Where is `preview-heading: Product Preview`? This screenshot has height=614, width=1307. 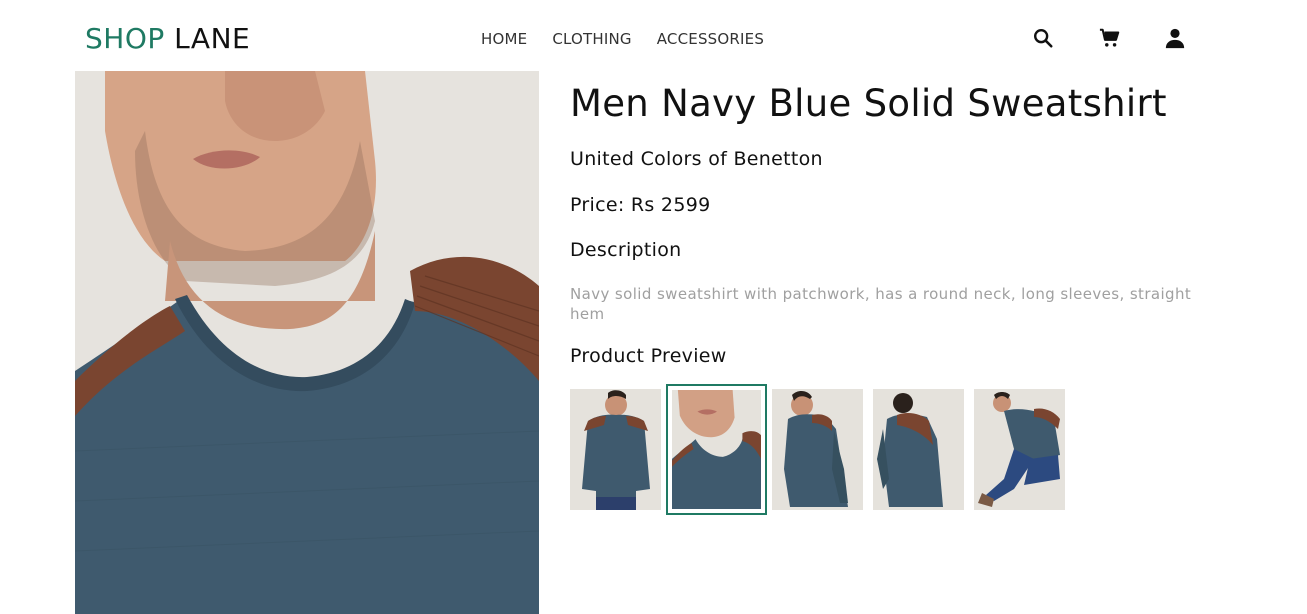 preview-heading: Product Preview is located at coordinates (648, 356).